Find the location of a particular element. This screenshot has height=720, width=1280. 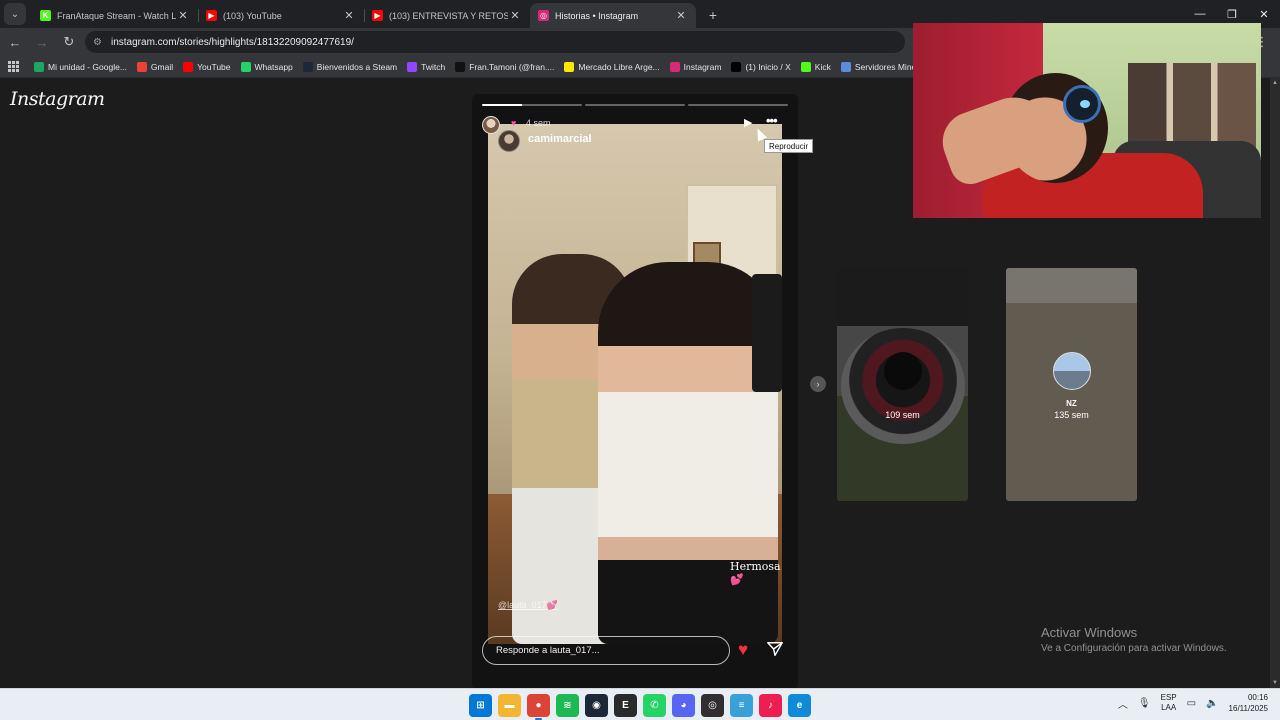

bookmark-item: Twitch is located at coordinates (426, 66).